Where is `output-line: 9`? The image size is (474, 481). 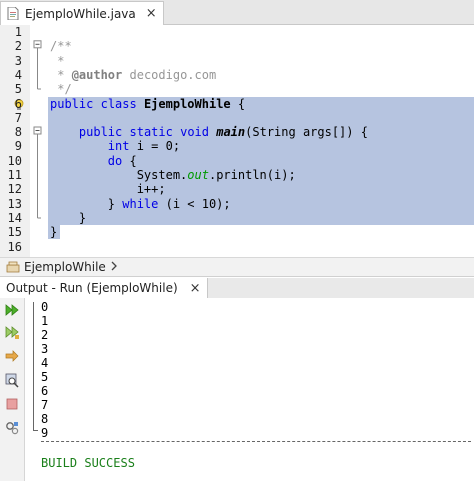 output-line: 9 is located at coordinates (45, 433).